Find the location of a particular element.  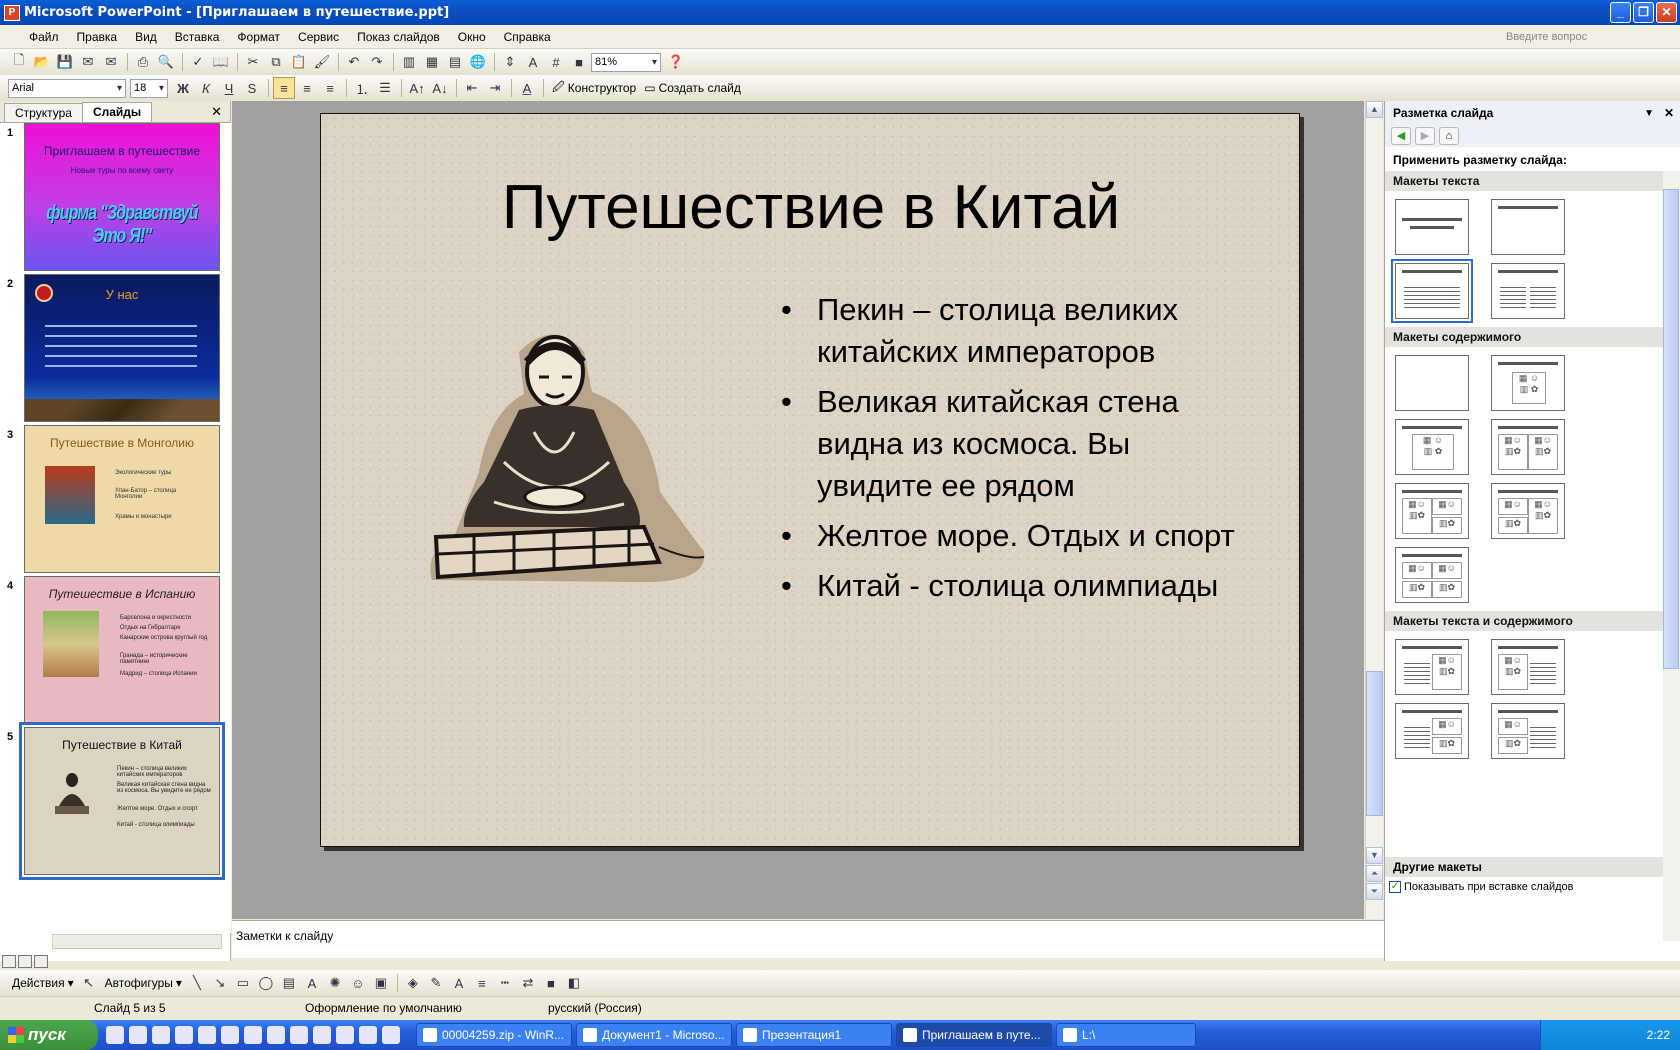

spelling-icon: ✓ is located at coordinates (198, 62).